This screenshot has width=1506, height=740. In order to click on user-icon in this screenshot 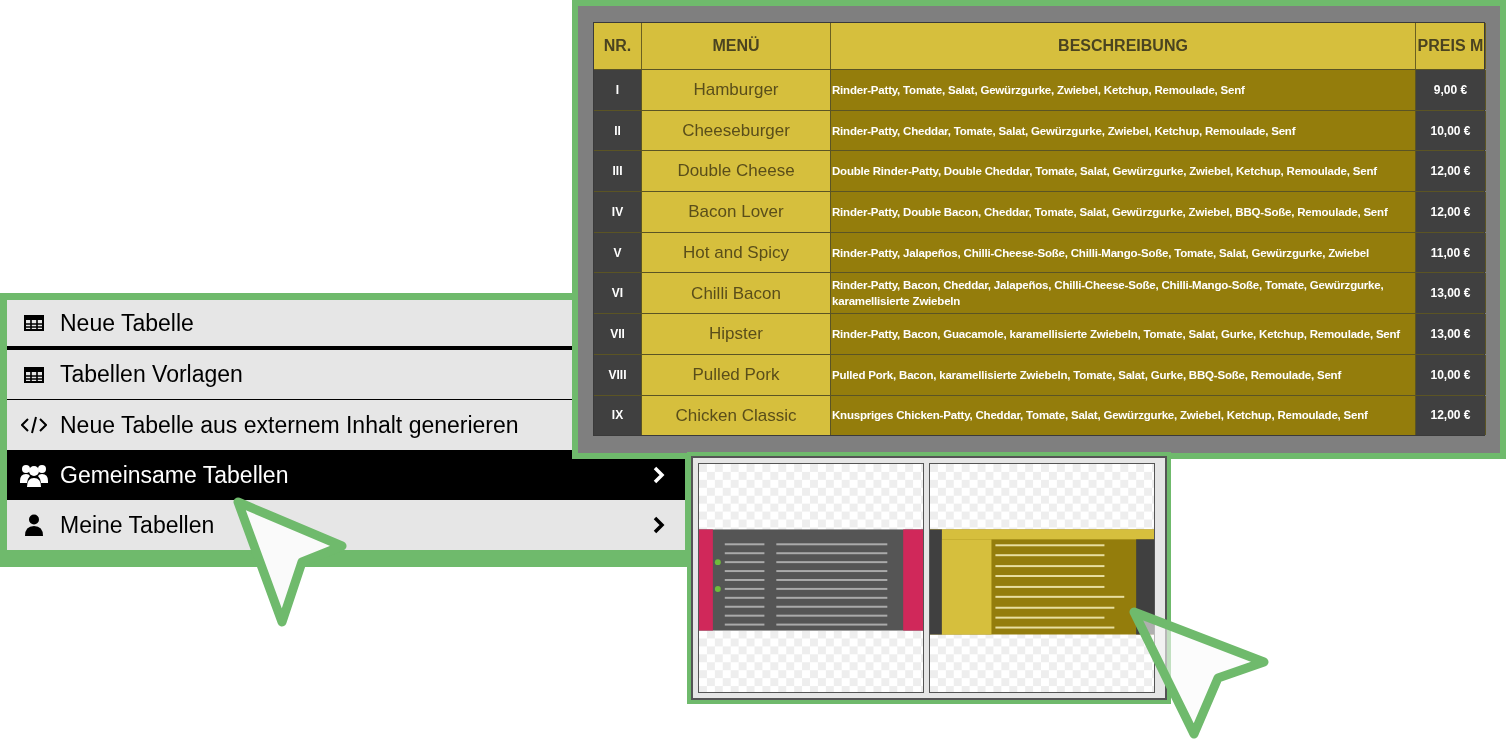, I will do `click(34, 525)`.